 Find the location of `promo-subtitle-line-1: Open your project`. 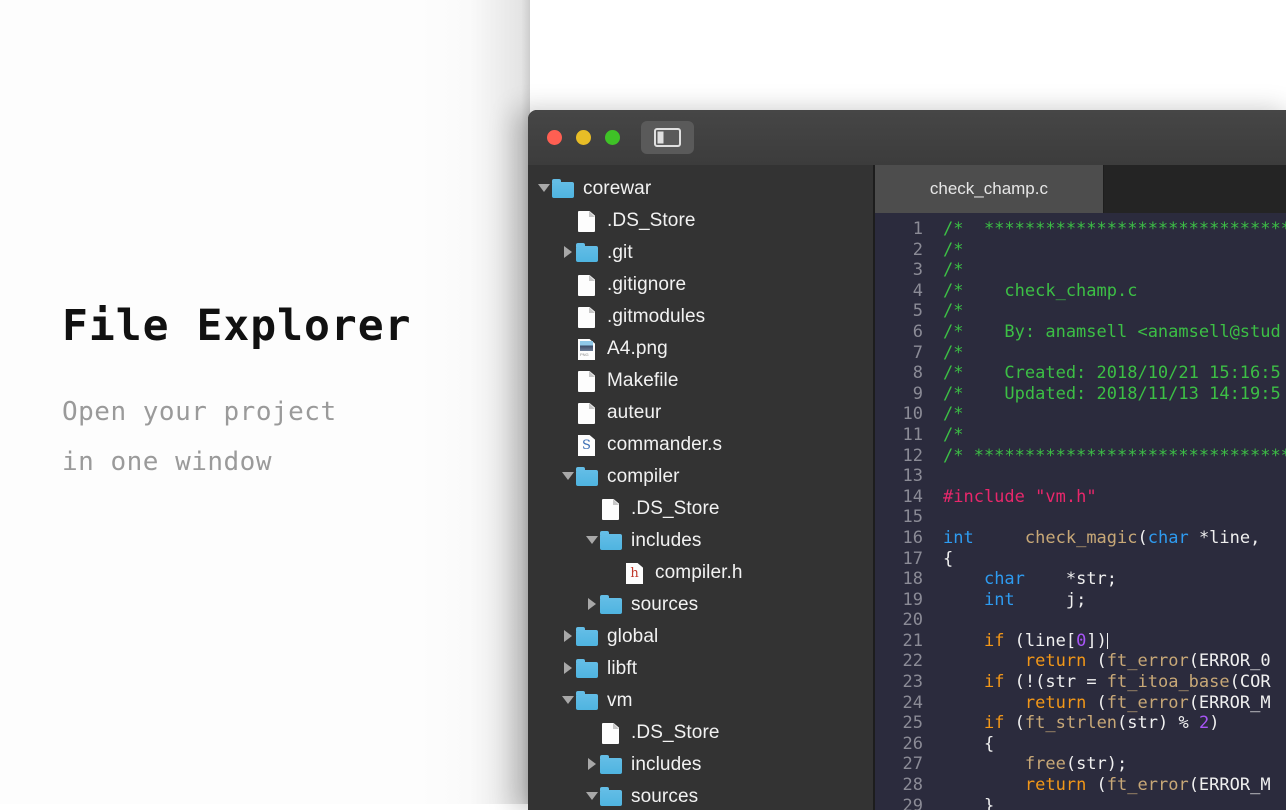

promo-subtitle-line-1: Open your project is located at coordinates (199, 412).